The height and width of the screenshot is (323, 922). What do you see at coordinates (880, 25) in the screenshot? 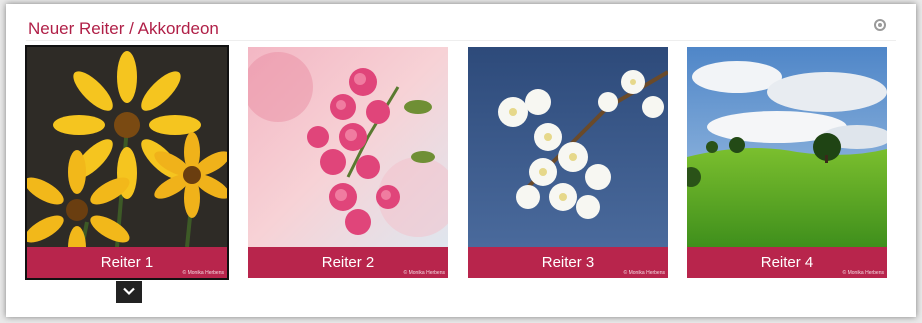
I see `gear-icon` at bounding box center [880, 25].